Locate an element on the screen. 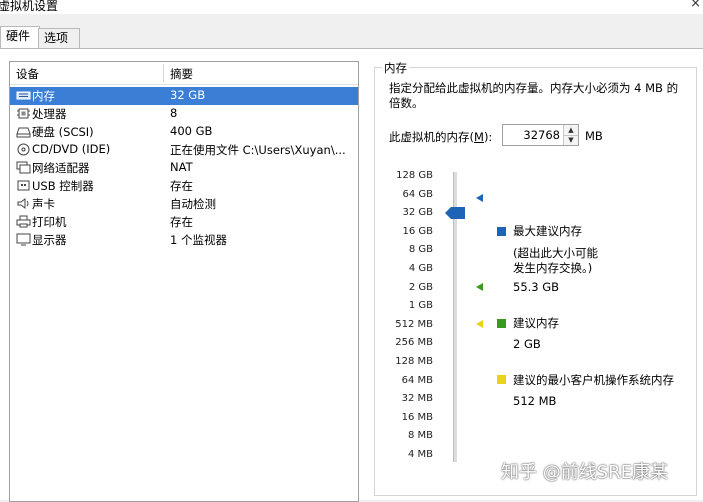 This screenshot has width=703, height=502. device-row-network: 网络适配器 NAT is located at coordinates (184, 168).